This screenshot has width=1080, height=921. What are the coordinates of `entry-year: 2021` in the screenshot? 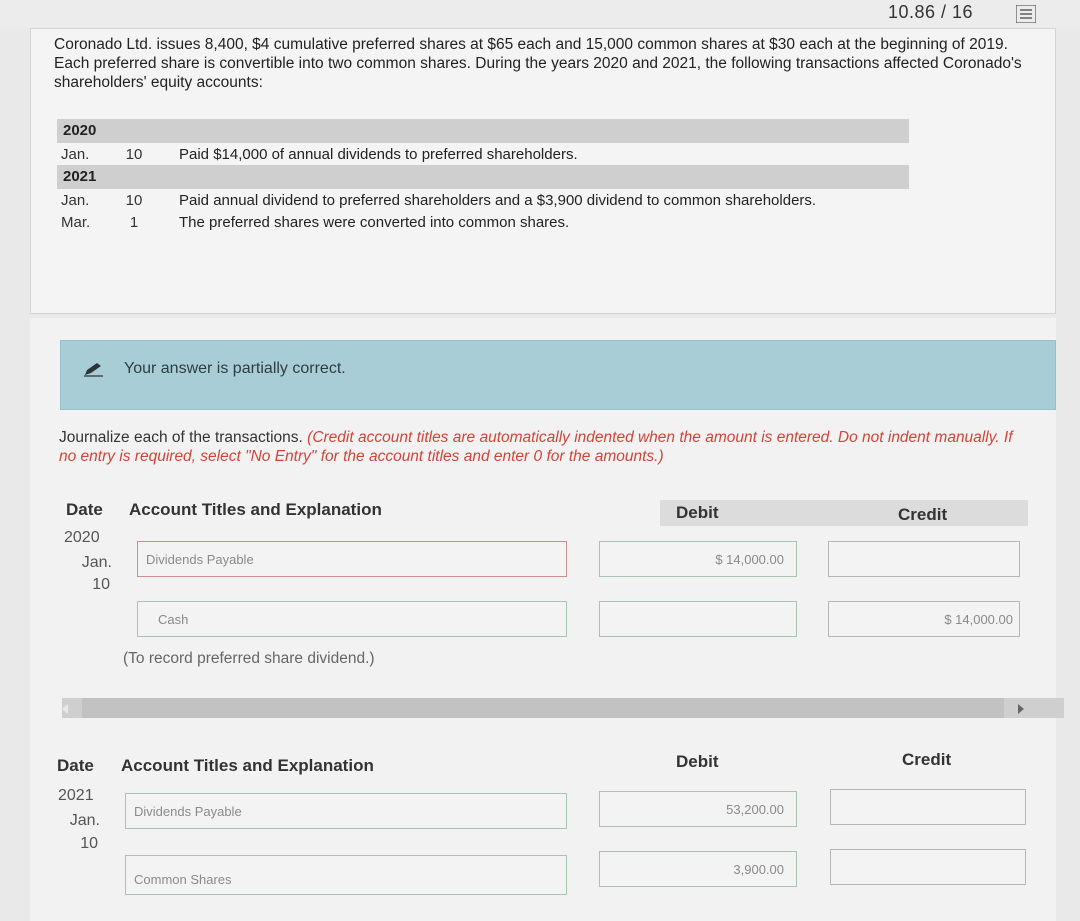 It's located at (76, 795).